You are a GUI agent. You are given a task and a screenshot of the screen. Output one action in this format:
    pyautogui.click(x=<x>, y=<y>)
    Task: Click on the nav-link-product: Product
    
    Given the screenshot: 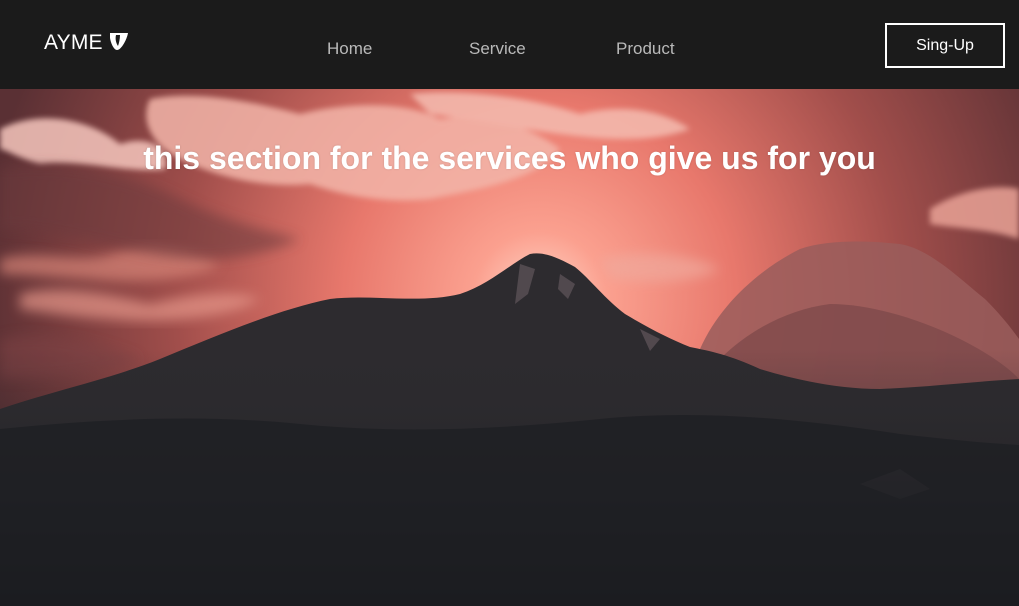 What is the action you would take?
    pyautogui.click(x=645, y=49)
    